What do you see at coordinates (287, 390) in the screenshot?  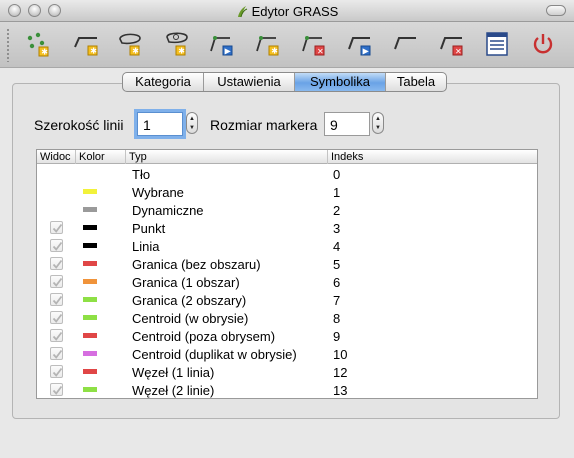 I see `table-row: Węzeł (2 linie) 13` at bounding box center [287, 390].